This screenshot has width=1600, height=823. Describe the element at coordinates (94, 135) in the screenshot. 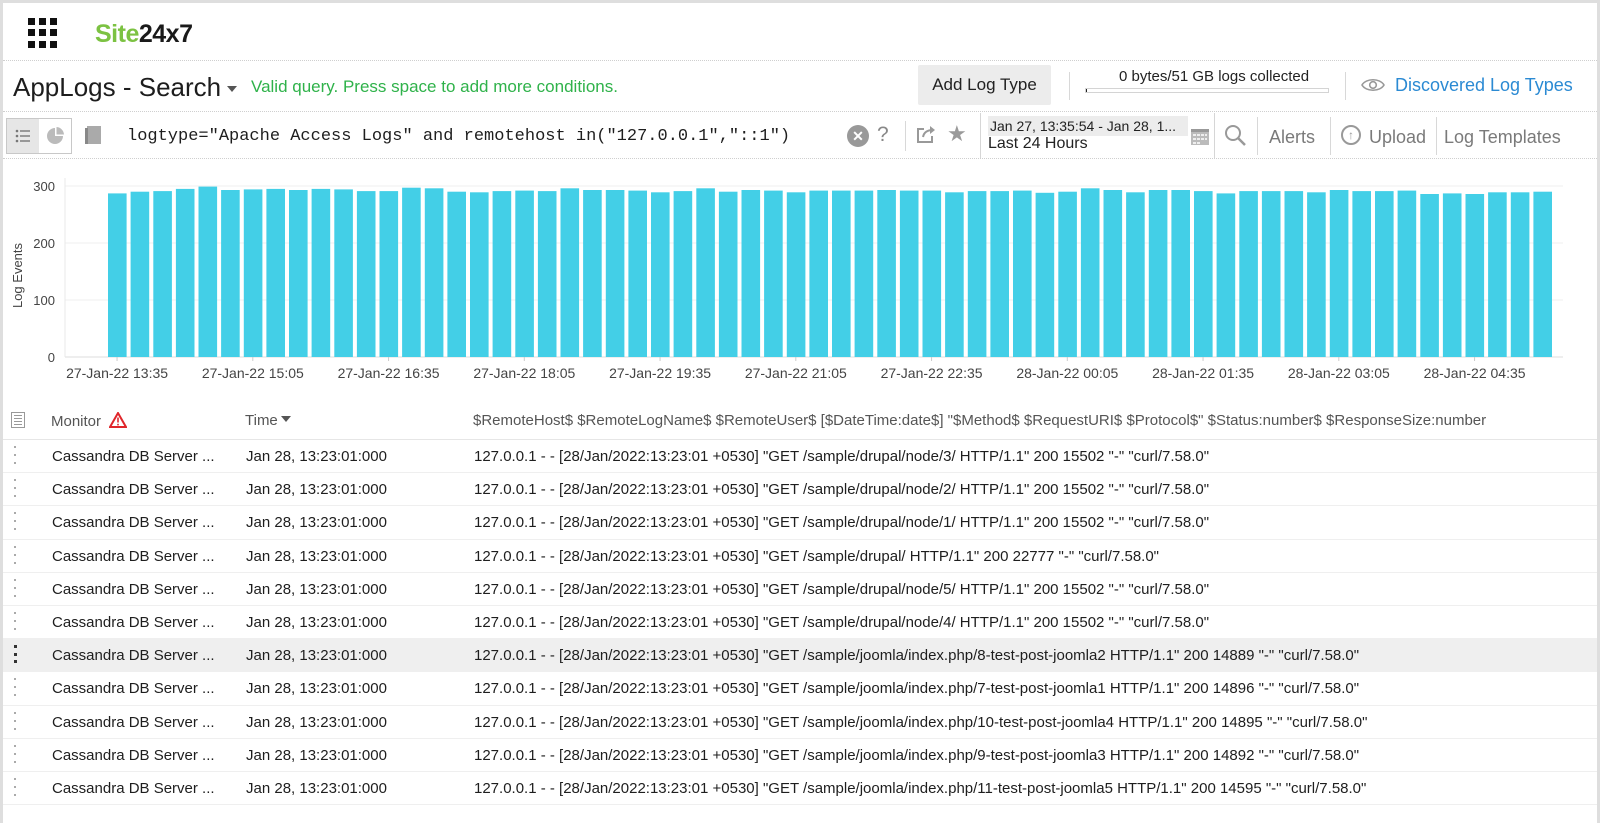

I see `saved-search-book-icon` at that location.